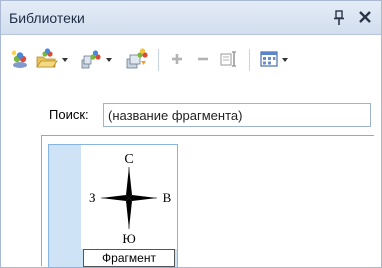 This screenshot has width=382, height=268. What do you see at coordinates (47, 60) in the screenshot?
I see `open-library-icon` at bounding box center [47, 60].